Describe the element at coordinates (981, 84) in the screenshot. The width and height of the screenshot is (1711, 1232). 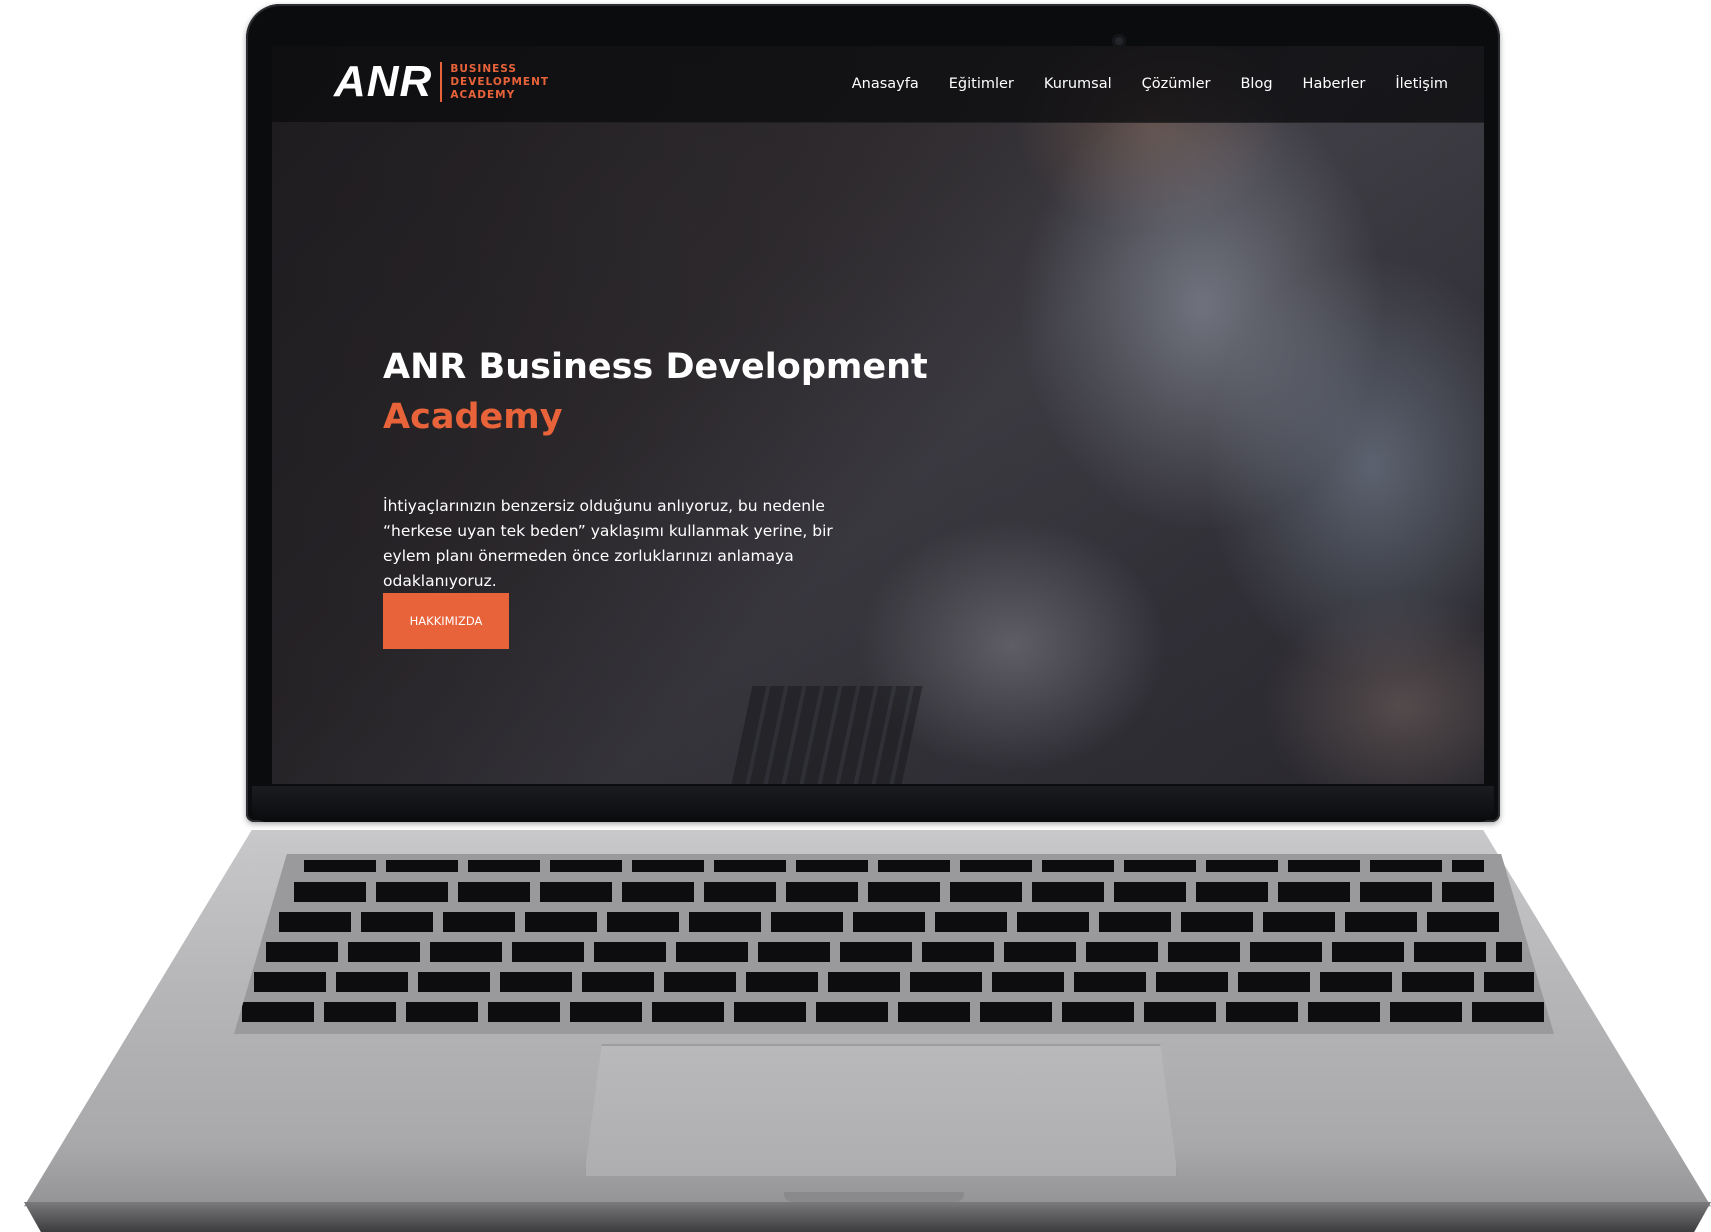
I see `nav-item-egitimler: Eğitimler` at that location.